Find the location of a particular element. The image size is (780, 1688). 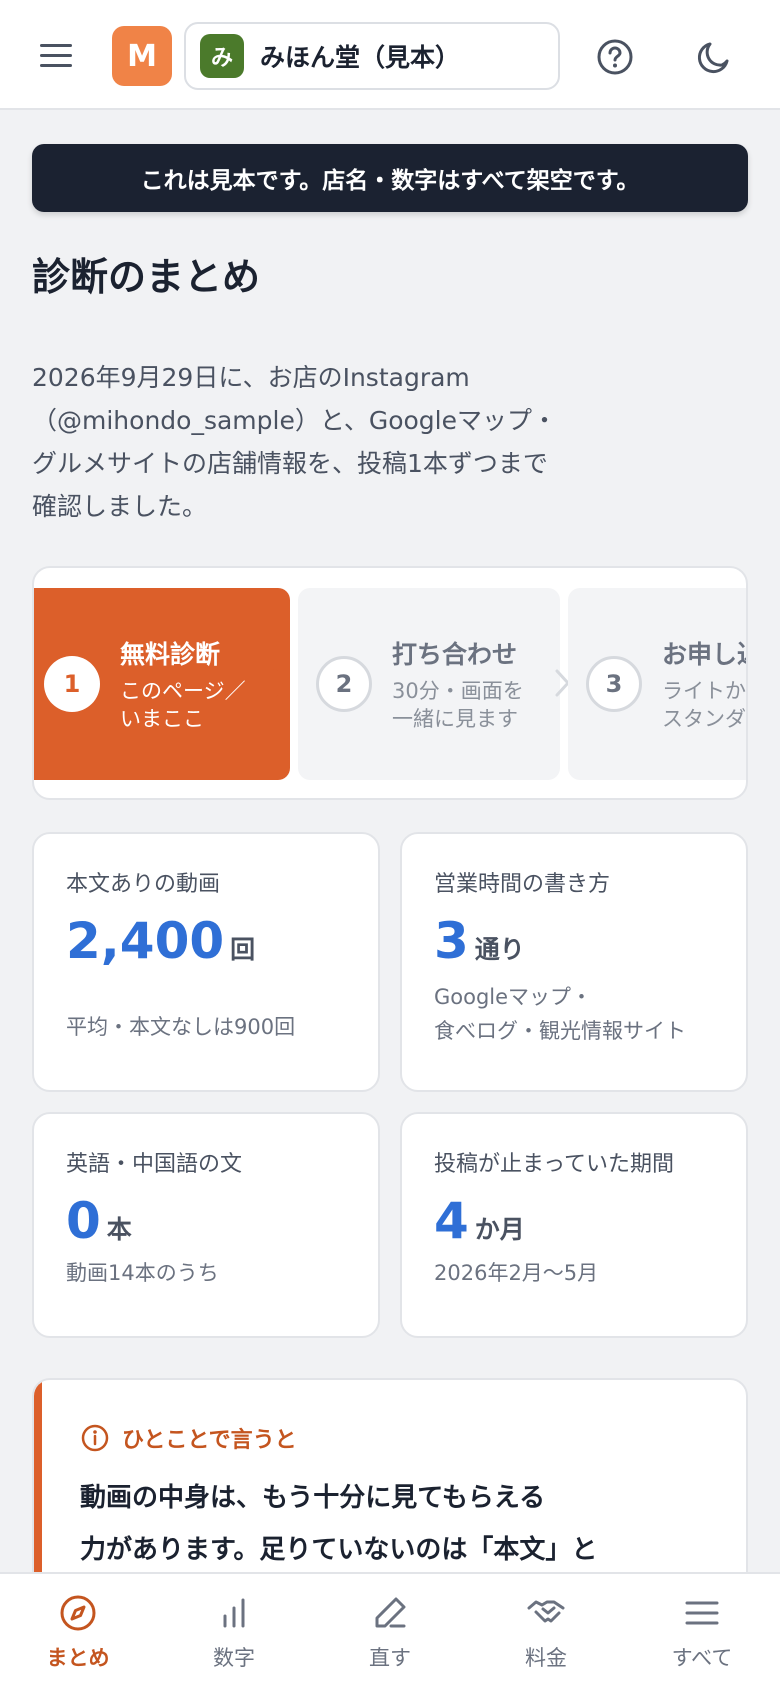

bar-chart-icon is located at coordinates (234, 1613).